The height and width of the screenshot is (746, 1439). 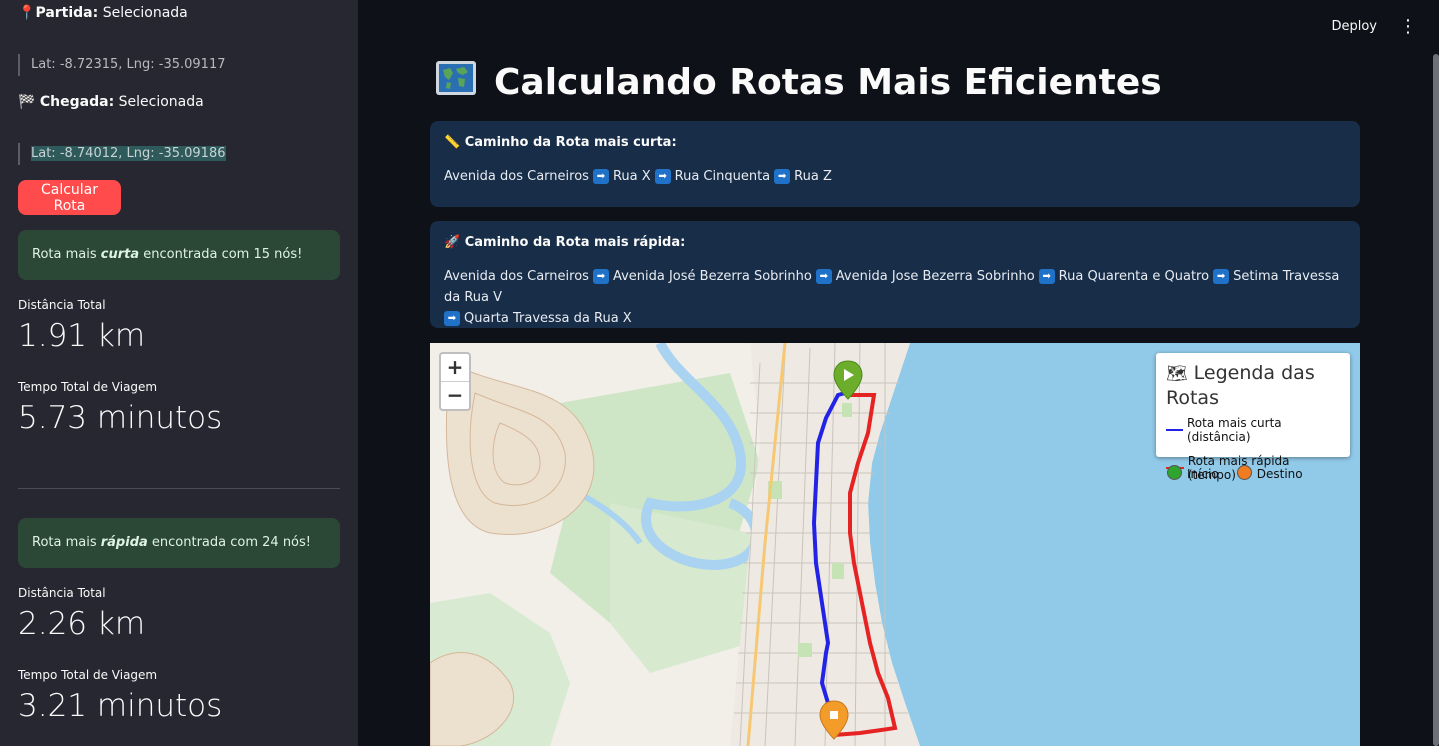 I want to click on pin-icon: 📍, so click(x=27, y=13).